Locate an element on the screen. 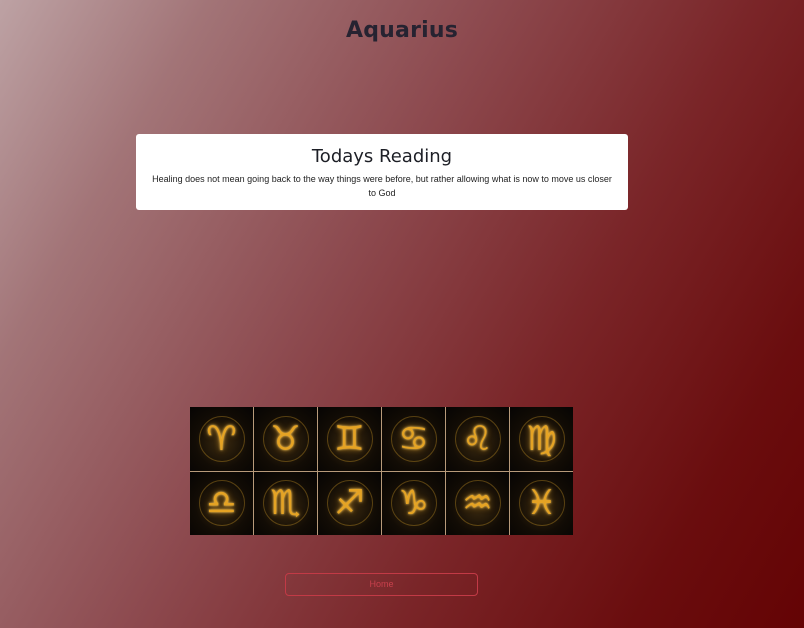  sagittarius-icon: ♐ is located at coordinates (349, 503).